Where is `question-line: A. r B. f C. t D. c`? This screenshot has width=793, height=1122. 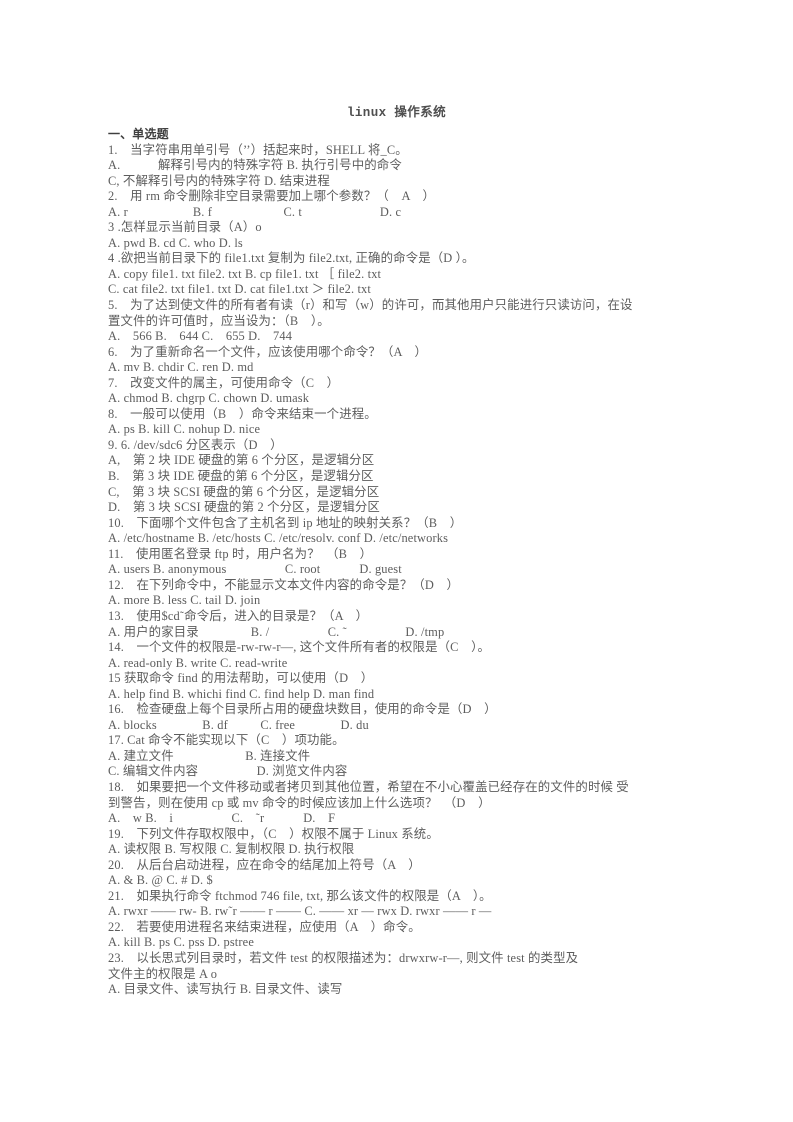
question-line: A. r B. f C. t D. c is located at coordinates (255, 211).